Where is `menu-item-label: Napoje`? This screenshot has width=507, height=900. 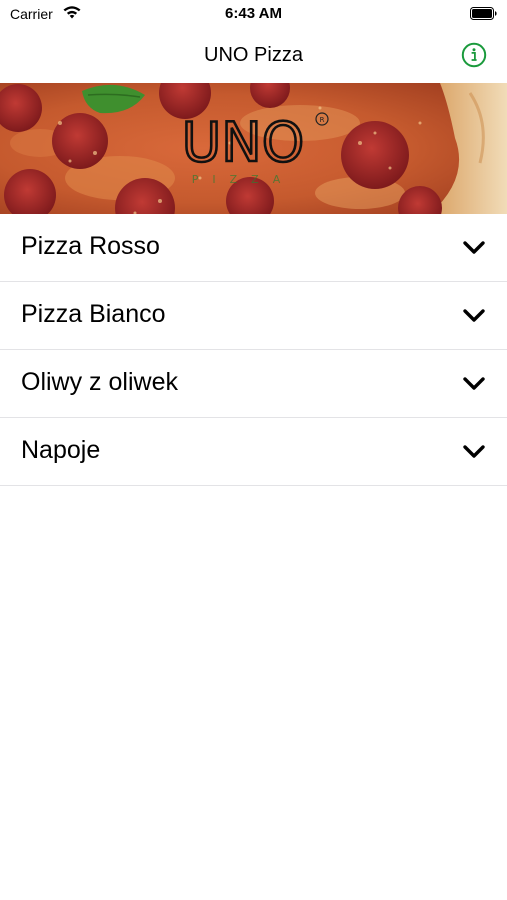 menu-item-label: Napoje is located at coordinates (61, 450).